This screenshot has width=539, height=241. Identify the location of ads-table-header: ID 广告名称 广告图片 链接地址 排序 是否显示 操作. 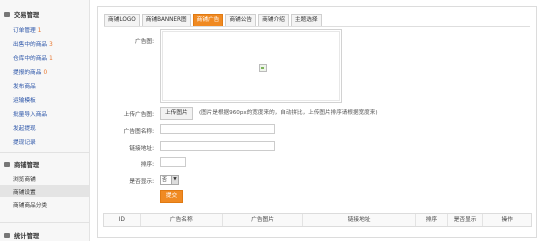
(317, 220).